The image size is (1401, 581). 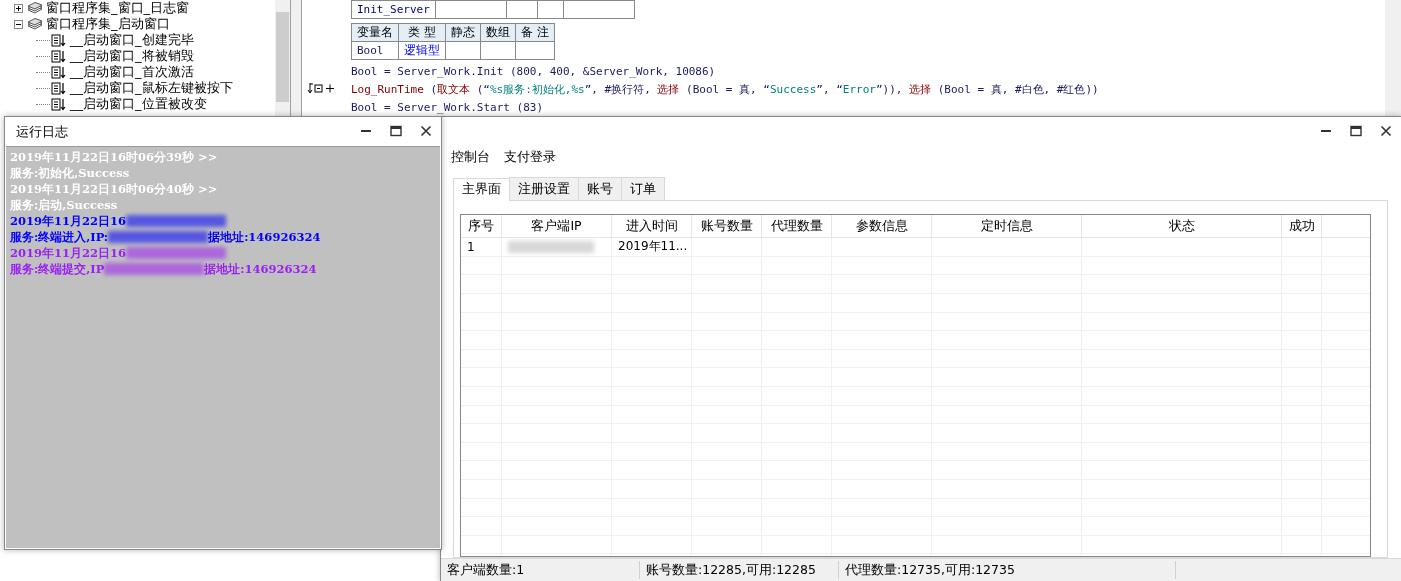 What do you see at coordinates (530, 157) in the screenshot?
I see `menu-item: 支付登录` at bounding box center [530, 157].